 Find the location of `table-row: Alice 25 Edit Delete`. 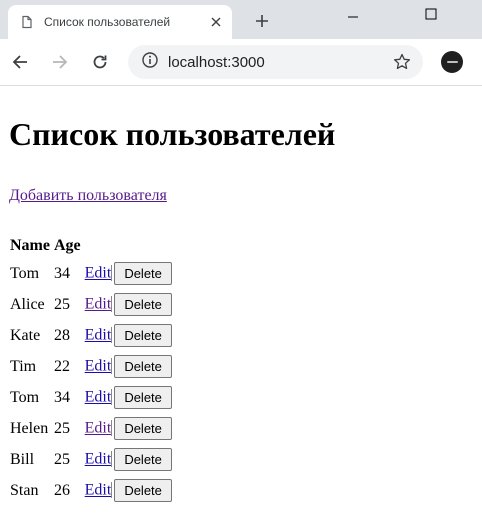

table-row: Alice 25 Edit Delete is located at coordinates (91, 304).